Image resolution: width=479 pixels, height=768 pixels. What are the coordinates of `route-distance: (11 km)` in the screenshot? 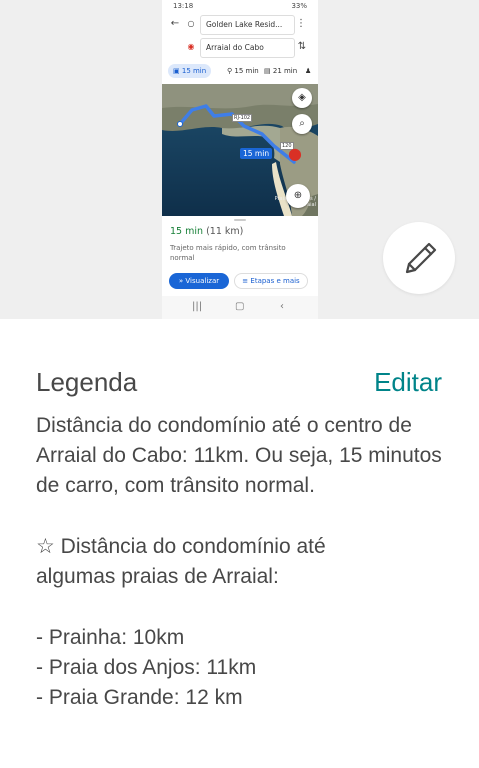 It's located at (225, 231).